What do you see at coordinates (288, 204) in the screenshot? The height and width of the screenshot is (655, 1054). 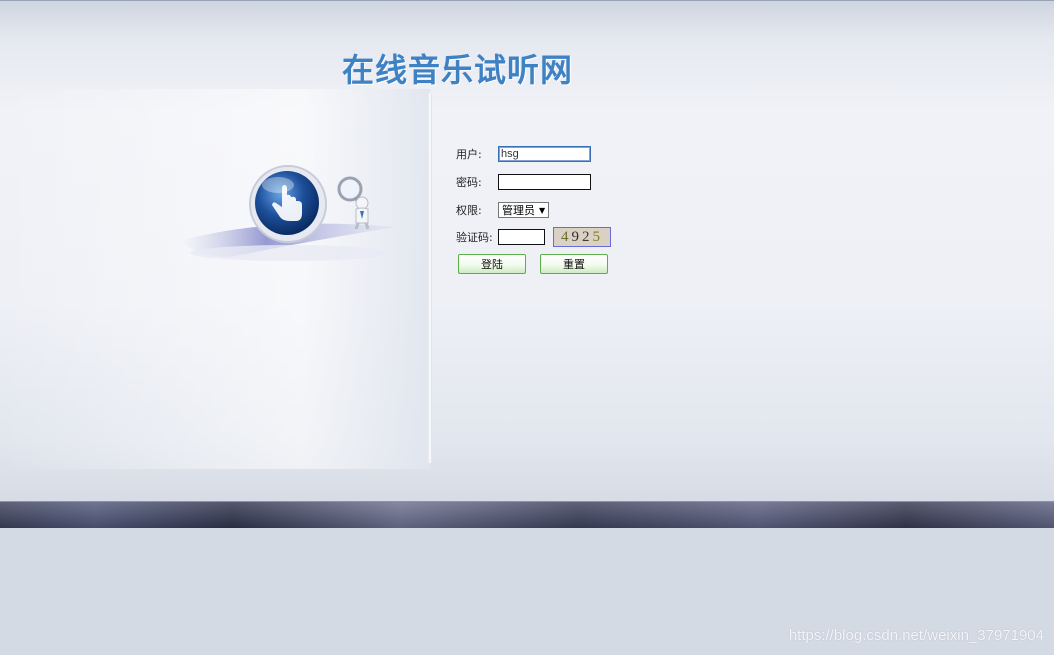 I see `hand-pointer-globe-icon` at bounding box center [288, 204].